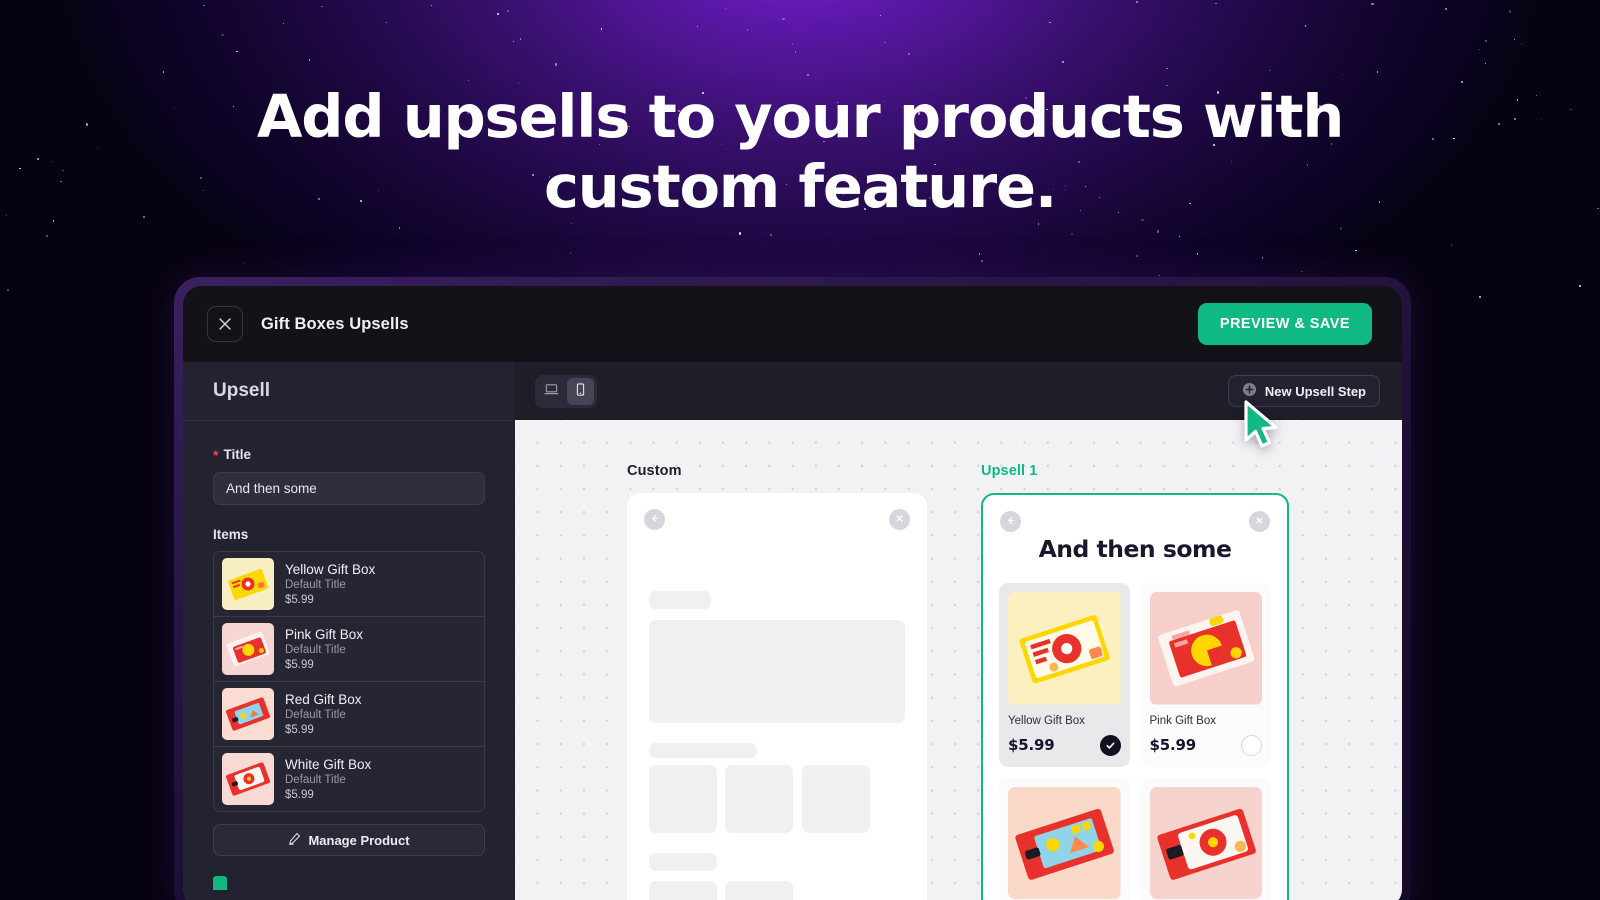 The image size is (1600, 900). Describe the element at coordinates (349, 391) in the screenshot. I see `sidebar-heading: Upsell` at that location.